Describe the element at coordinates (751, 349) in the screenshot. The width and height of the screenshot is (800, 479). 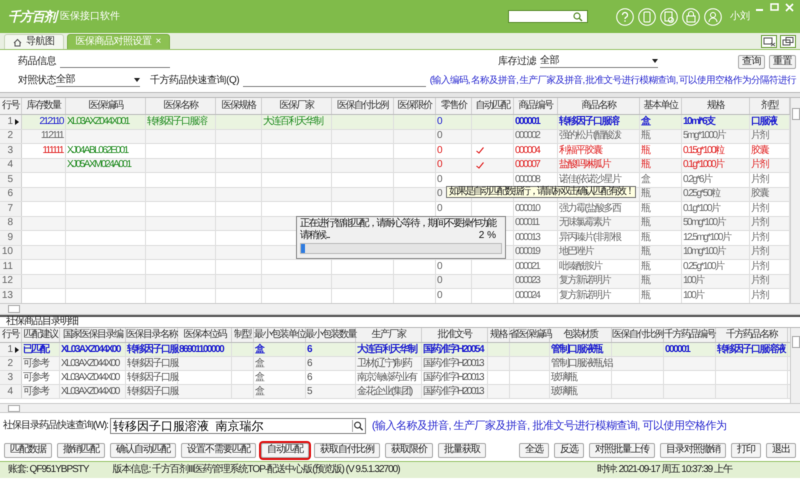
I see `table-cell: 转移因子口服溶液` at that location.